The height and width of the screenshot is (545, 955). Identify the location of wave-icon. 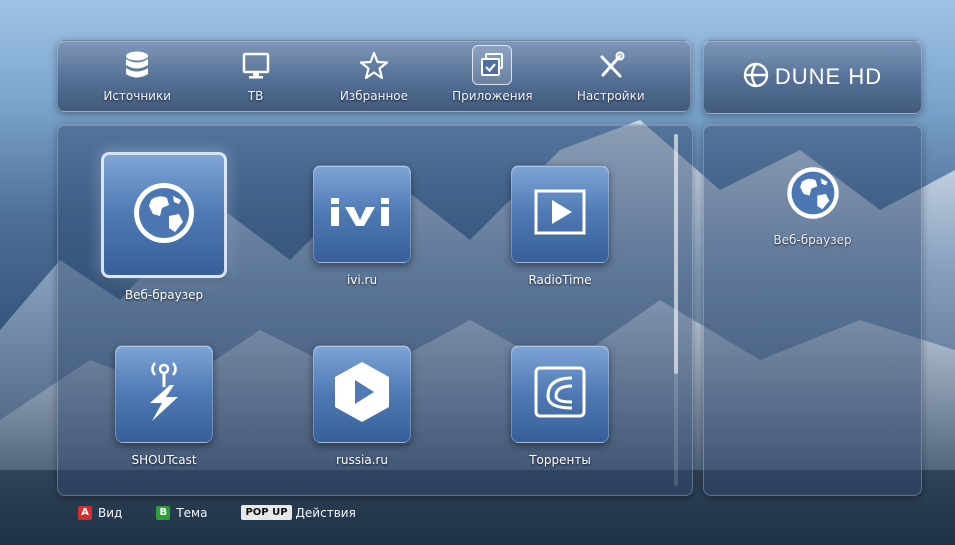
(560, 394).